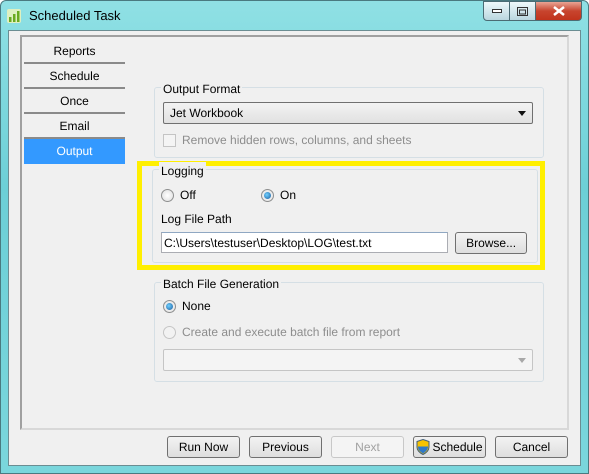 This screenshot has height=474, width=589. I want to click on radio-label: Off, so click(188, 195).